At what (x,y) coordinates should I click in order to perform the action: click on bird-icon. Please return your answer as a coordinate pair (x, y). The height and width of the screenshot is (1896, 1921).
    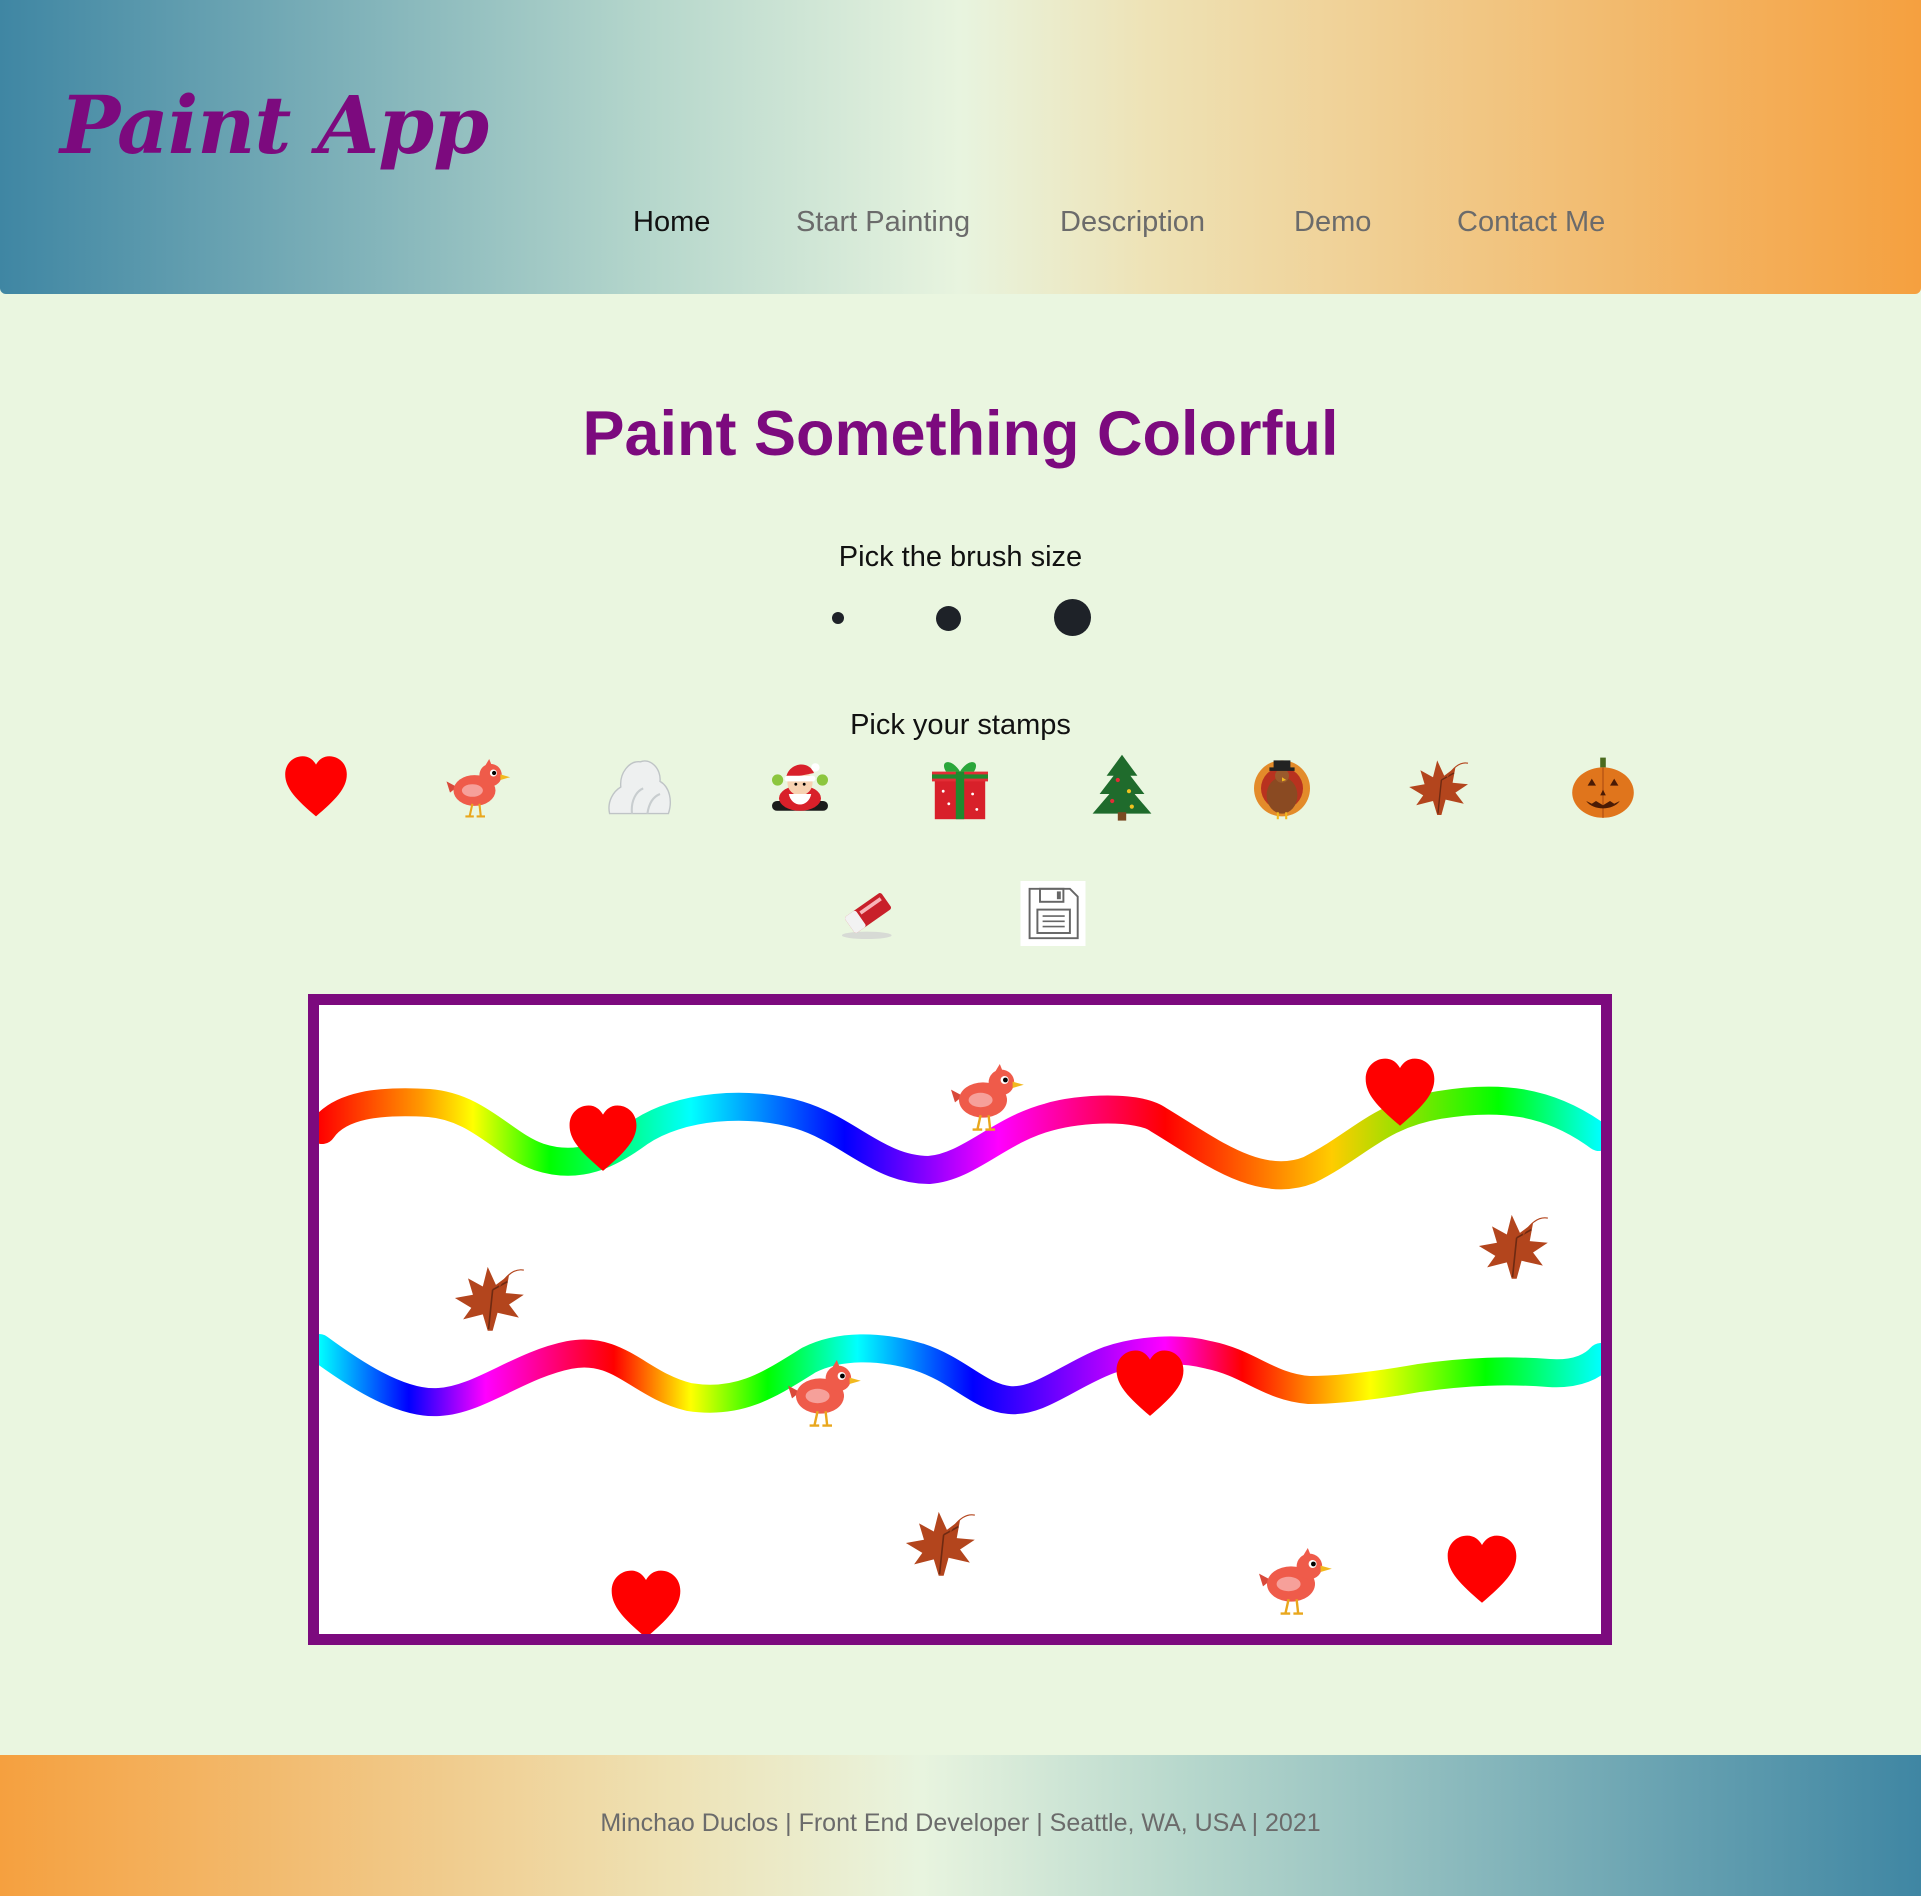
    Looking at the image, I should click on (478, 787).